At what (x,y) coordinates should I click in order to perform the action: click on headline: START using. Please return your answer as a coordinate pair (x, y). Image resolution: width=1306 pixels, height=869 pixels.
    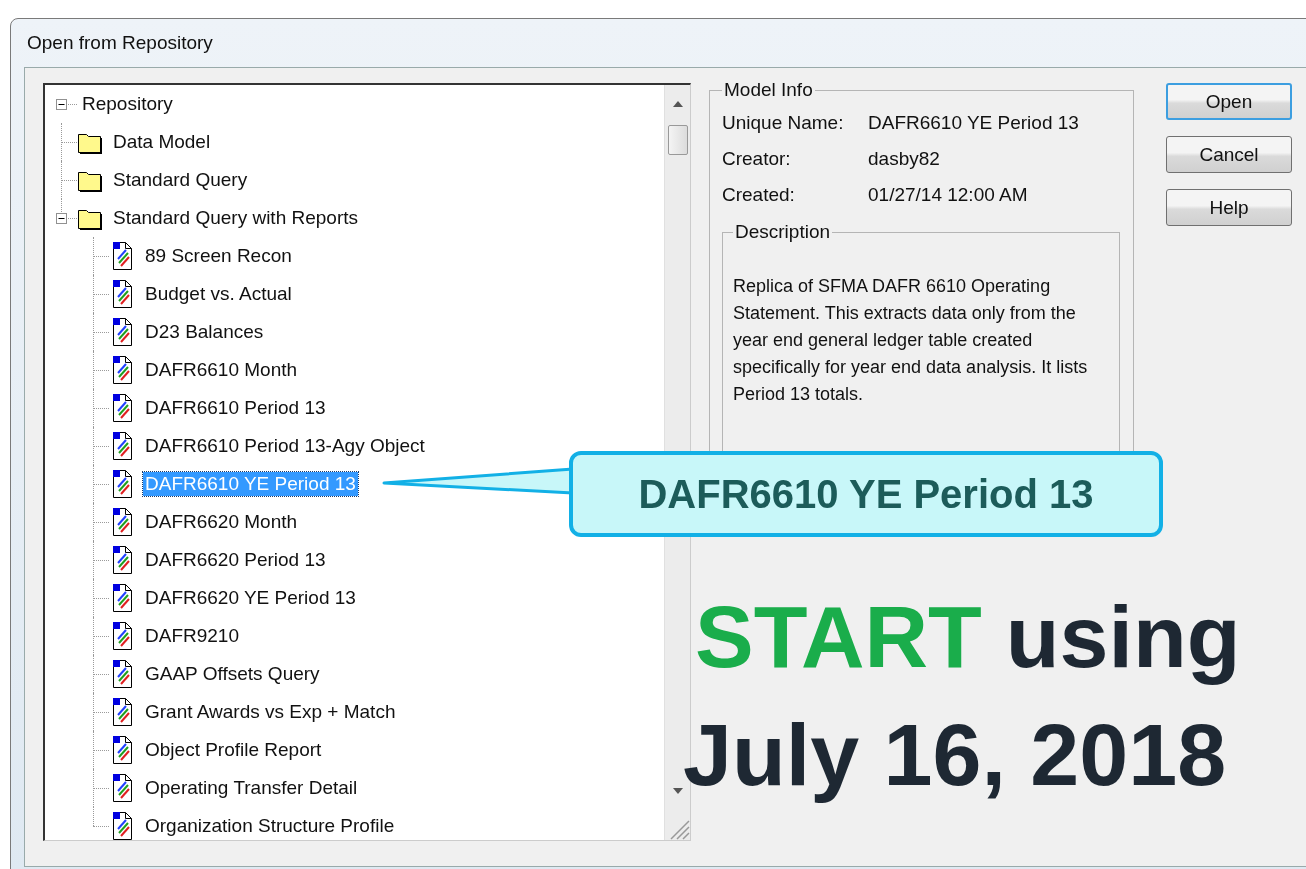
    Looking at the image, I should click on (967, 637).